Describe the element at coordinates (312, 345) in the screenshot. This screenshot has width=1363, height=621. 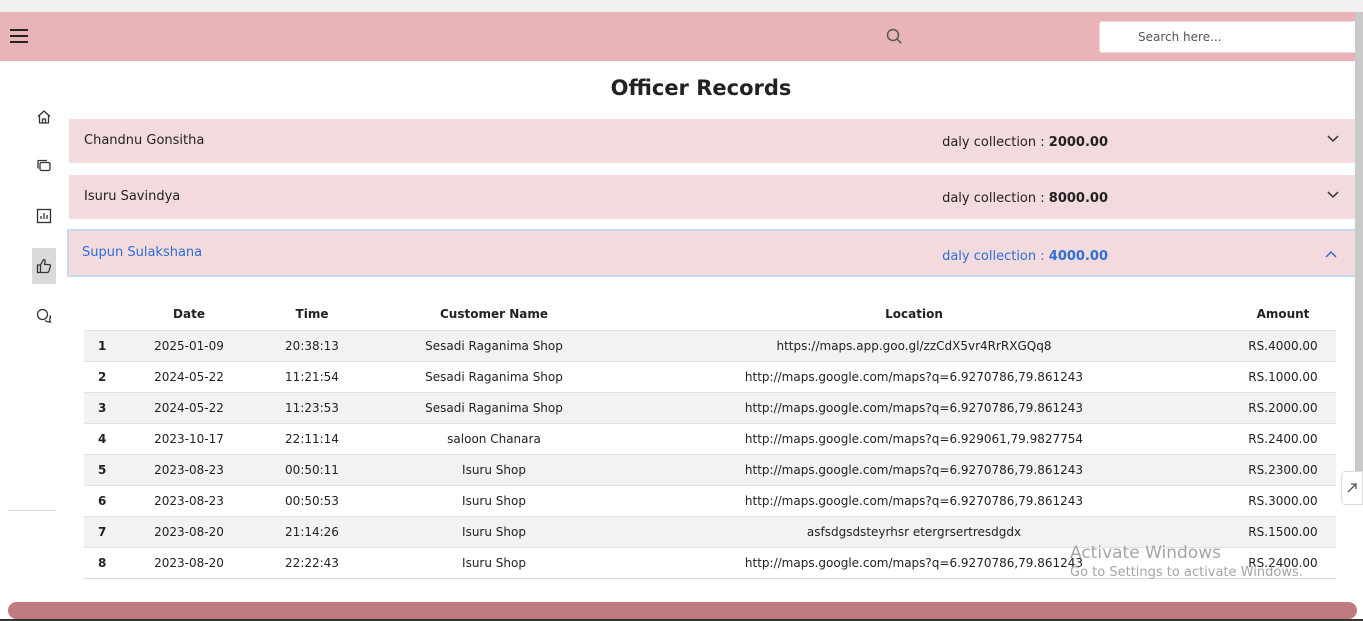
I see `cell-time: 20:38:13` at that location.